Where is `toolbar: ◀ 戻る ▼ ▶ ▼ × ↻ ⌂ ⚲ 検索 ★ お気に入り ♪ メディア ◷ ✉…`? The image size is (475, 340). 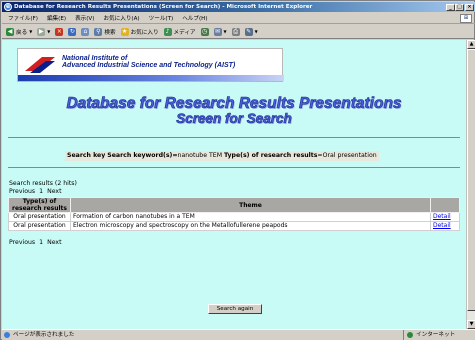 toolbar: ◀ 戻る ▼ ▶ ▼ × ↻ ⌂ ⚲ 検索 ★ お気に入り ♪ メディア ◷ ✉… is located at coordinates (238, 32).